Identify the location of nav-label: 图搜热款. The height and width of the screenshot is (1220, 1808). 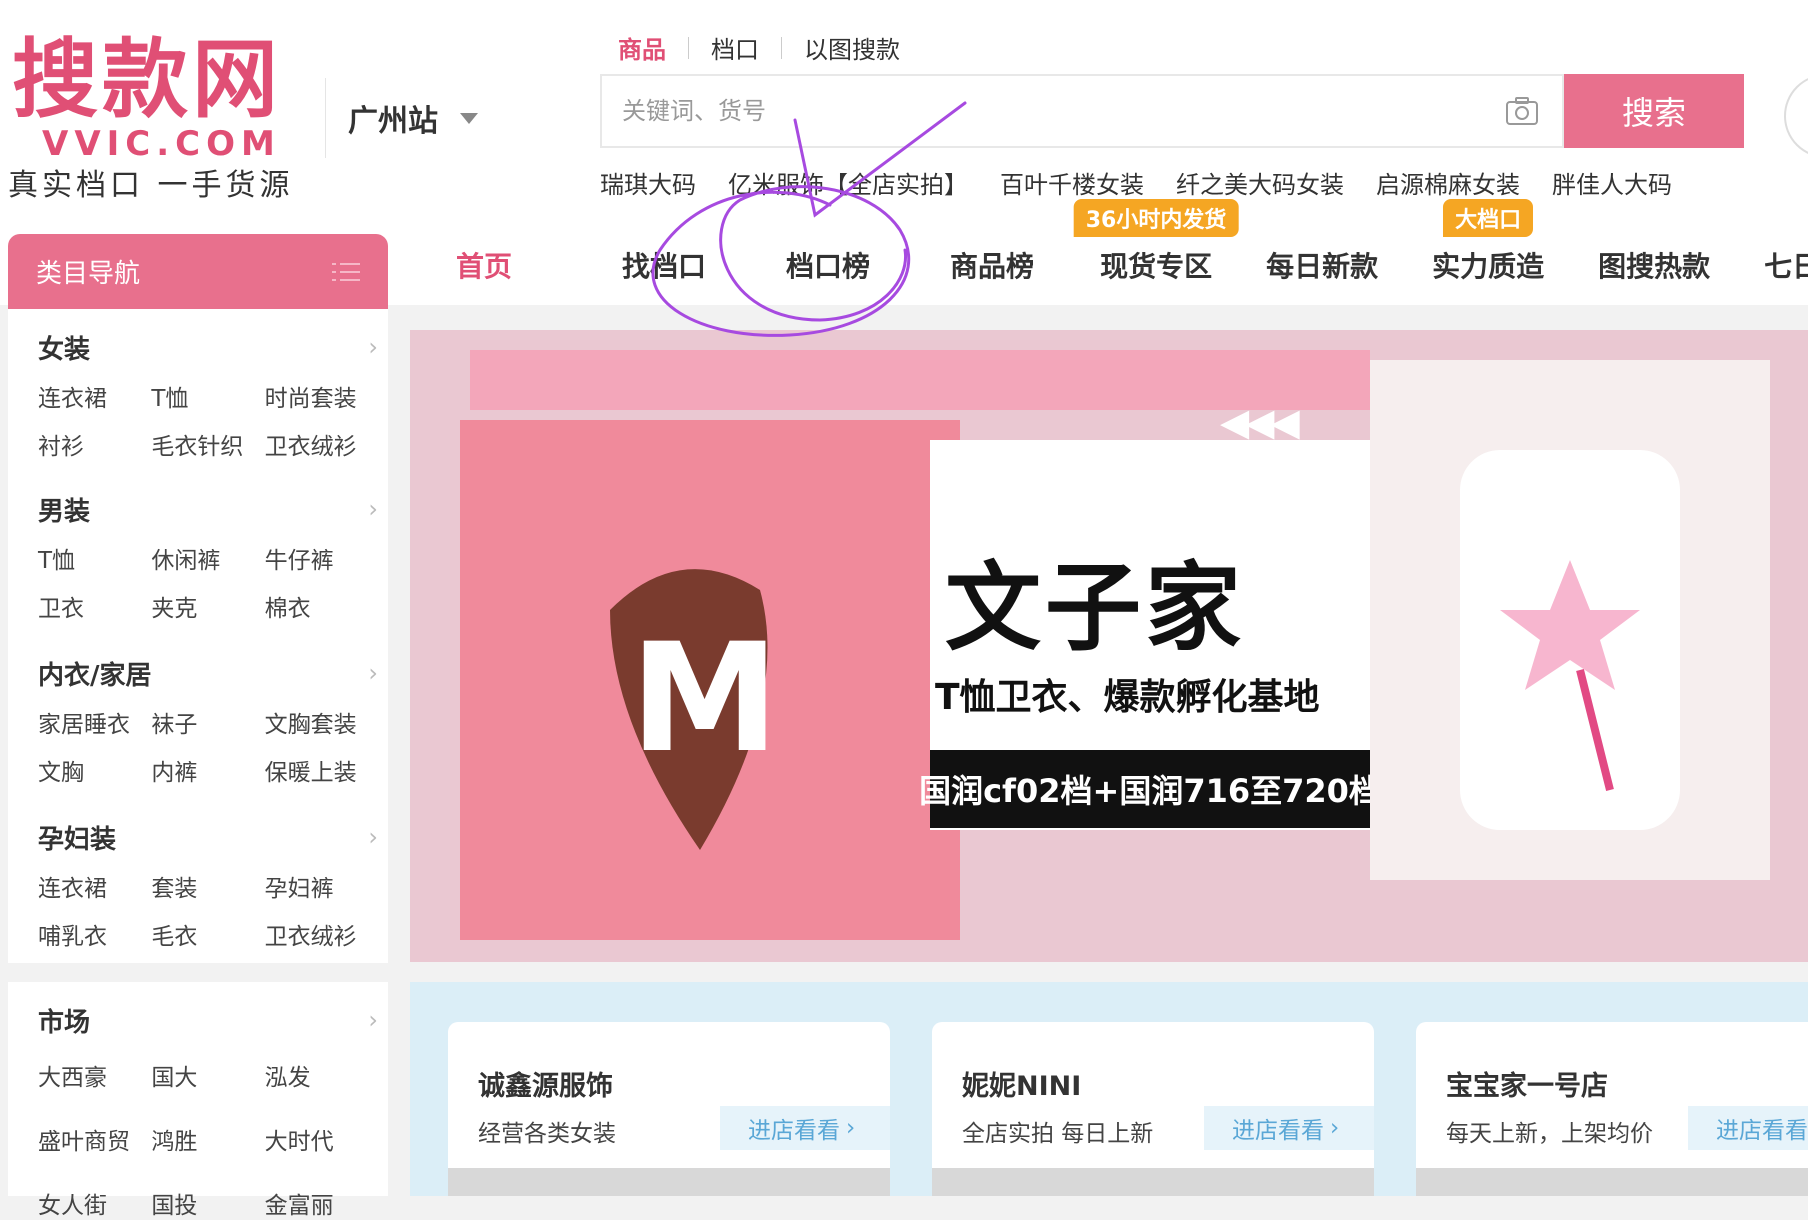
(1654, 266).